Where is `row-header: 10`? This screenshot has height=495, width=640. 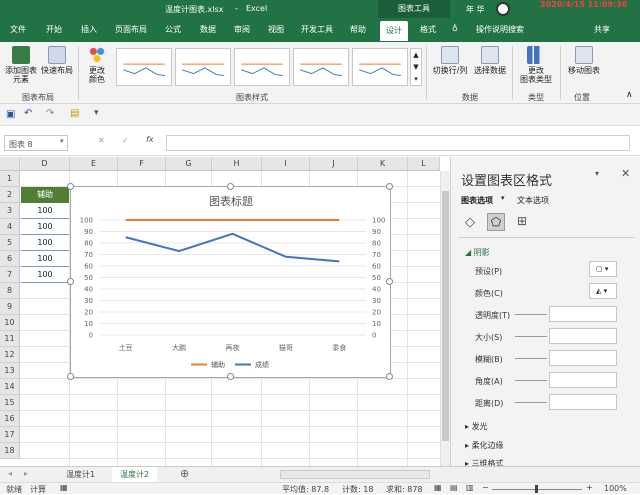 row-header: 10 is located at coordinates (10, 323).